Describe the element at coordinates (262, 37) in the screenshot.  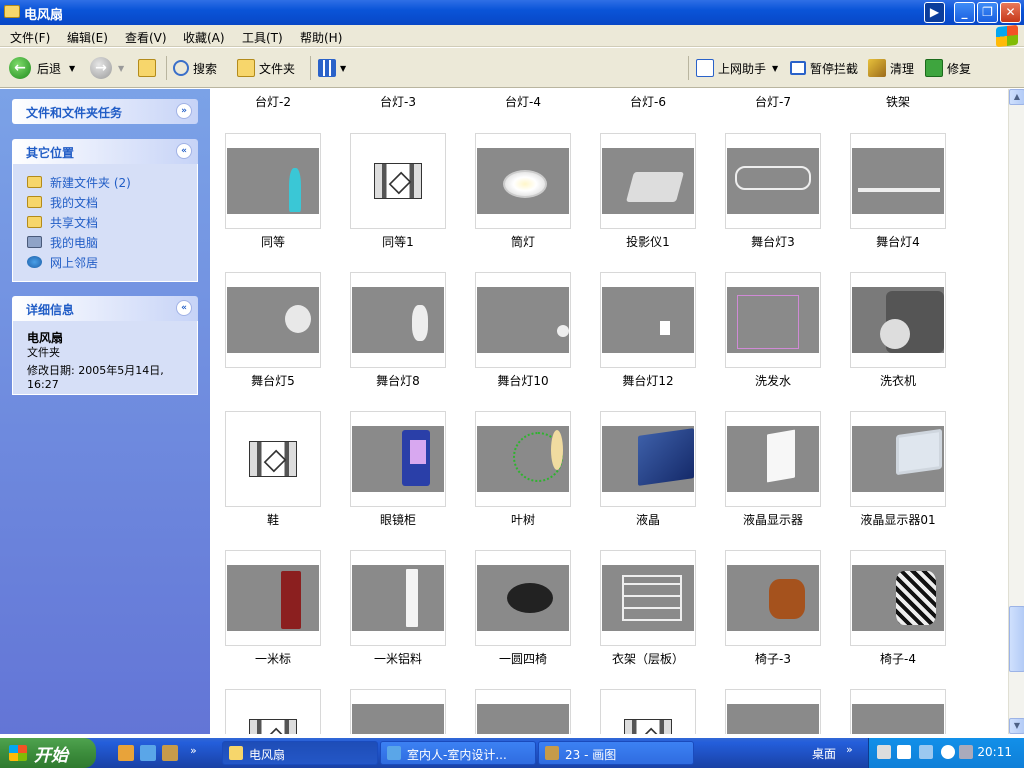
I see `menu-tools: 工具(T)` at that location.